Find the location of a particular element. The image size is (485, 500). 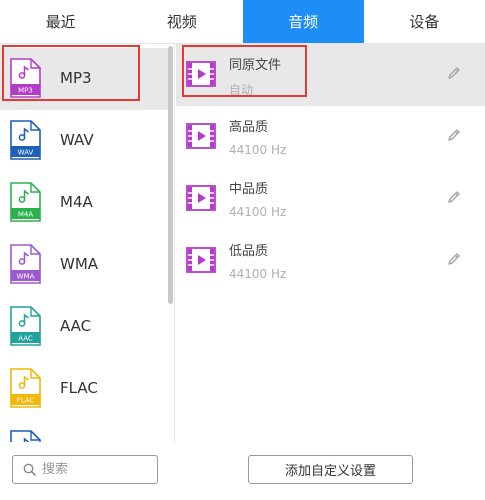

format-item-wma: WMA WMA is located at coordinates (84, 265).